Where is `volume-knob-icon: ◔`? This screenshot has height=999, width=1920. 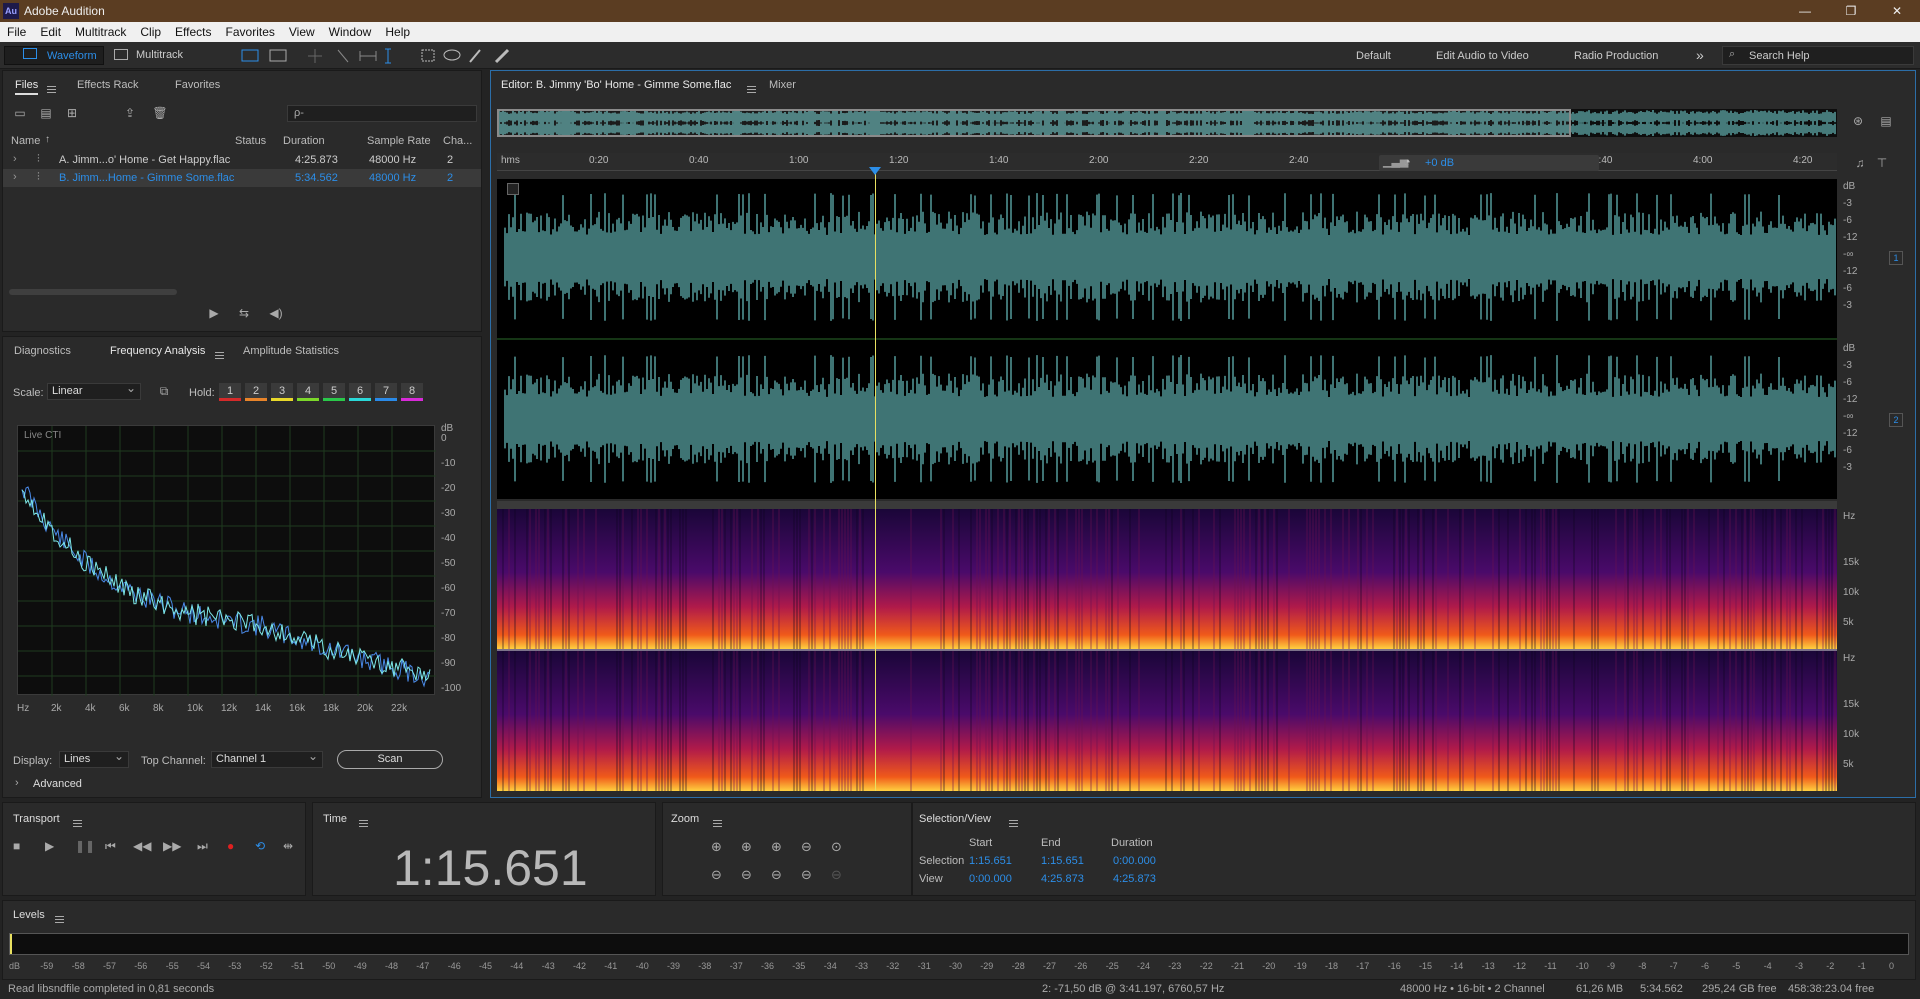 volume-knob-icon: ◔ is located at coordinates (1407, 161).